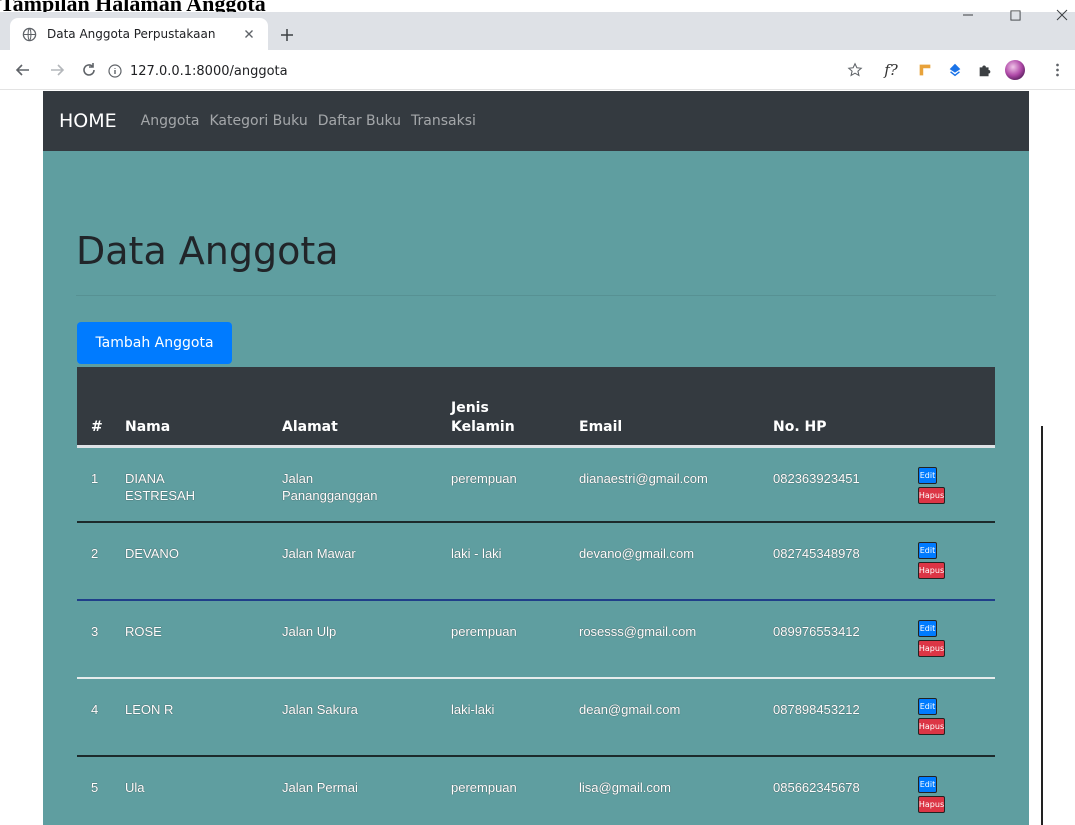 The height and width of the screenshot is (825, 1075). What do you see at coordinates (29, 34) in the screenshot?
I see `globe-icon` at bounding box center [29, 34].